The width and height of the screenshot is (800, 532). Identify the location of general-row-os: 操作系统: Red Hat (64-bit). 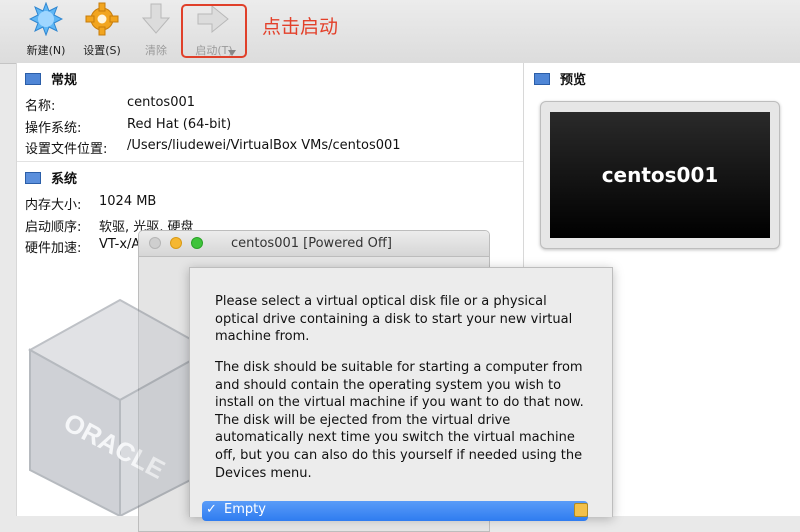
(128, 126).